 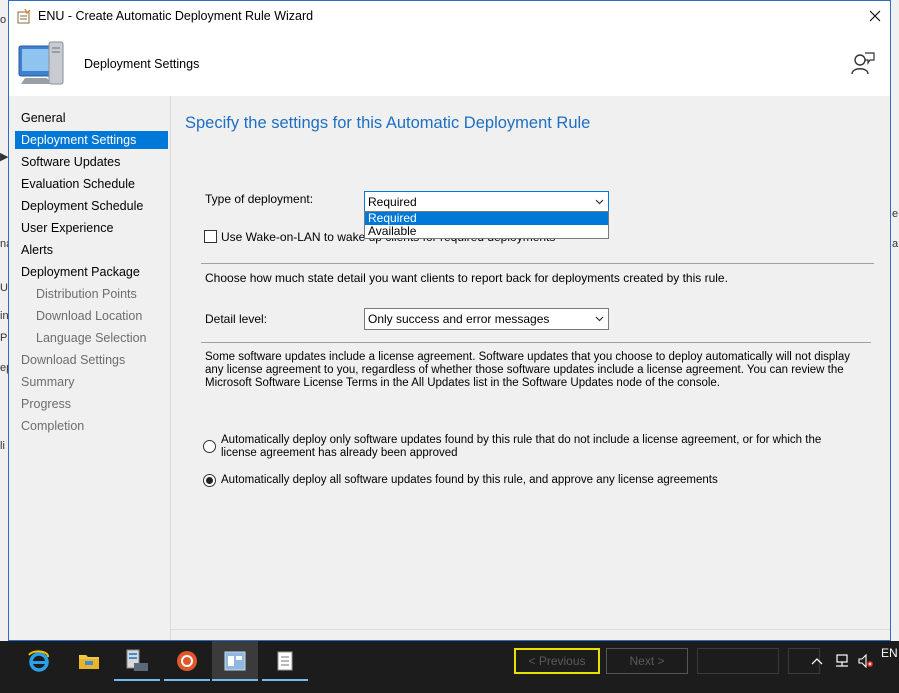 I want to click on deployment-type-dropdown-list: Required Available, so click(x=486, y=225).